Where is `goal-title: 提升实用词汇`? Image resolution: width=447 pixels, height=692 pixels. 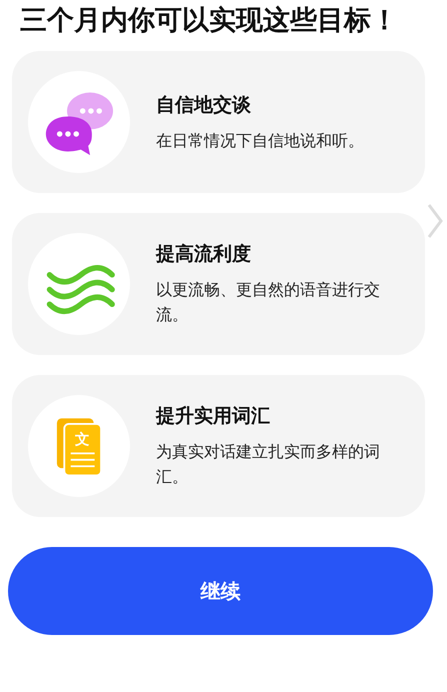 goal-title: 提升实用词汇 is located at coordinates (213, 416).